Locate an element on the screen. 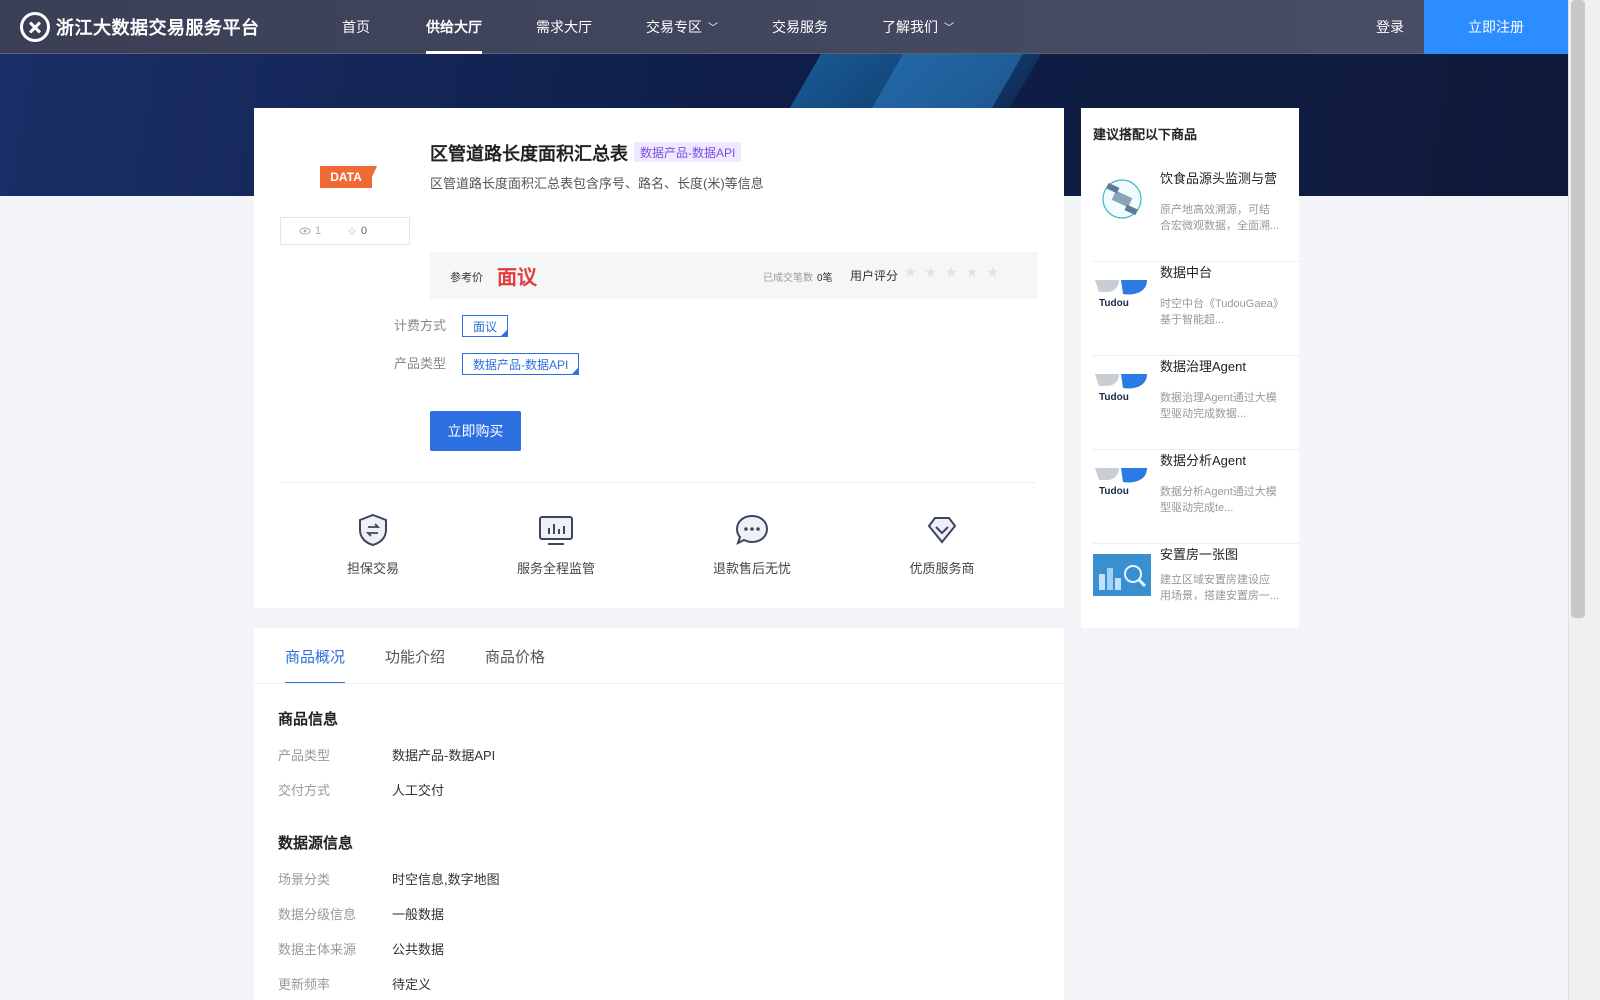 Image resolution: width=1600 pixels, height=1000 pixels. map-thumbnail is located at coordinates (1122, 575).